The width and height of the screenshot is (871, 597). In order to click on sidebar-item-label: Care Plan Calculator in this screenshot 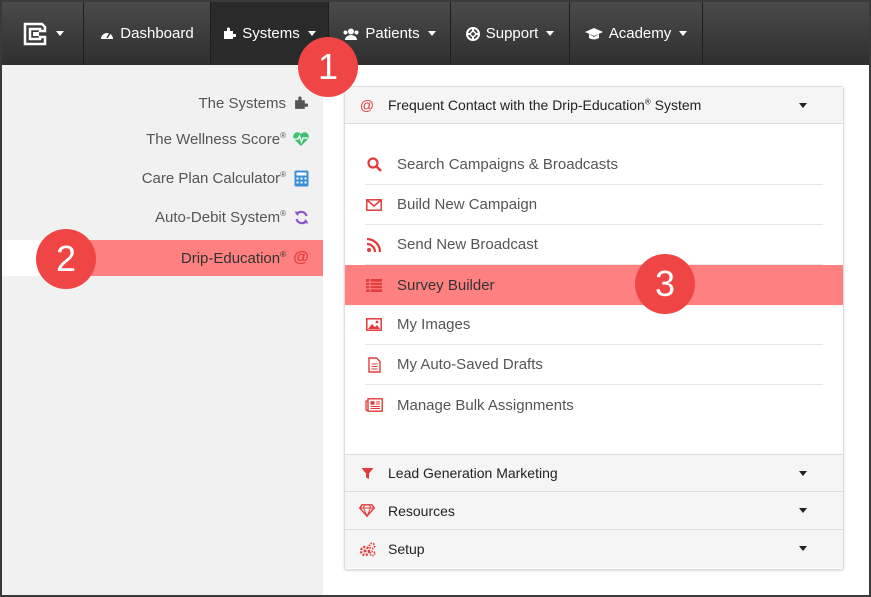, I will do `click(211, 178)`.